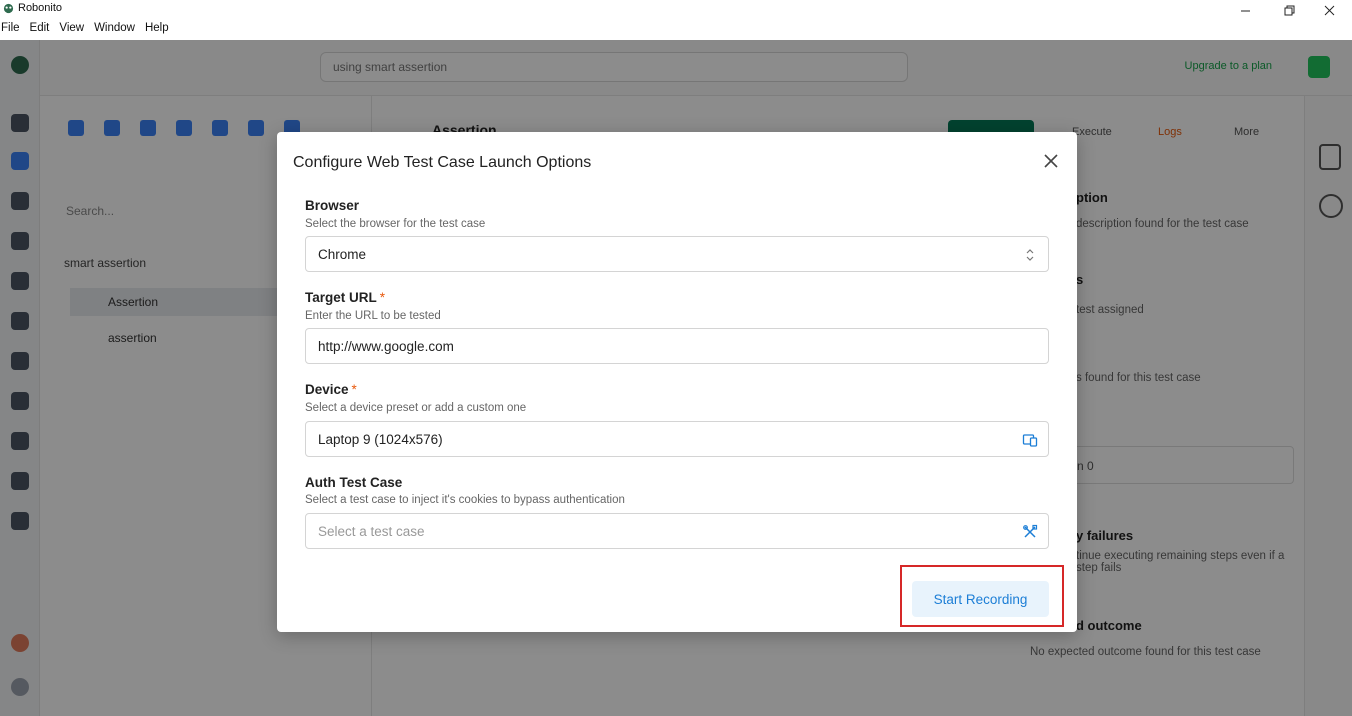 This screenshot has width=1352, height=716. What do you see at coordinates (386, 346) in the screenshot?
I see `target-url-value: http://www.google.com` at bounding box center [386, 346].